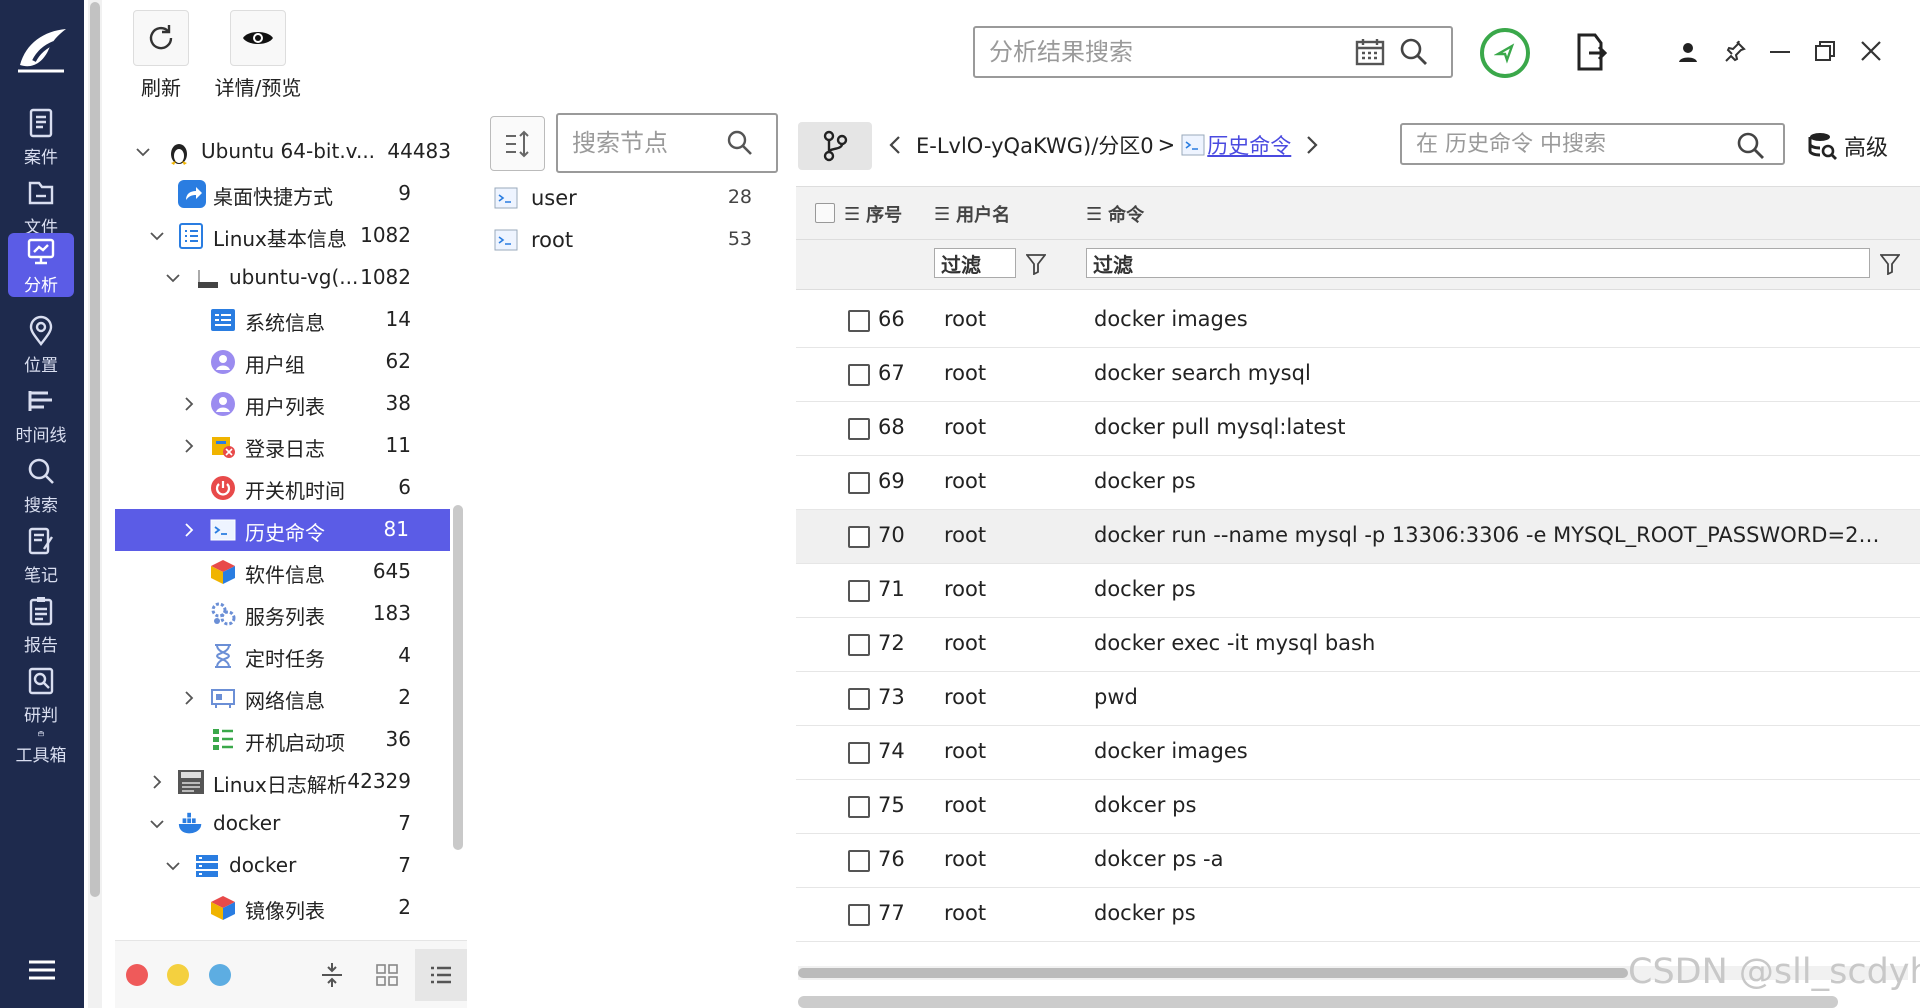 The image size is (1920, 1008). Describe the element at coordinates (42, 970) in the screenshot. I see `hamburger-menu-icon` at that location.